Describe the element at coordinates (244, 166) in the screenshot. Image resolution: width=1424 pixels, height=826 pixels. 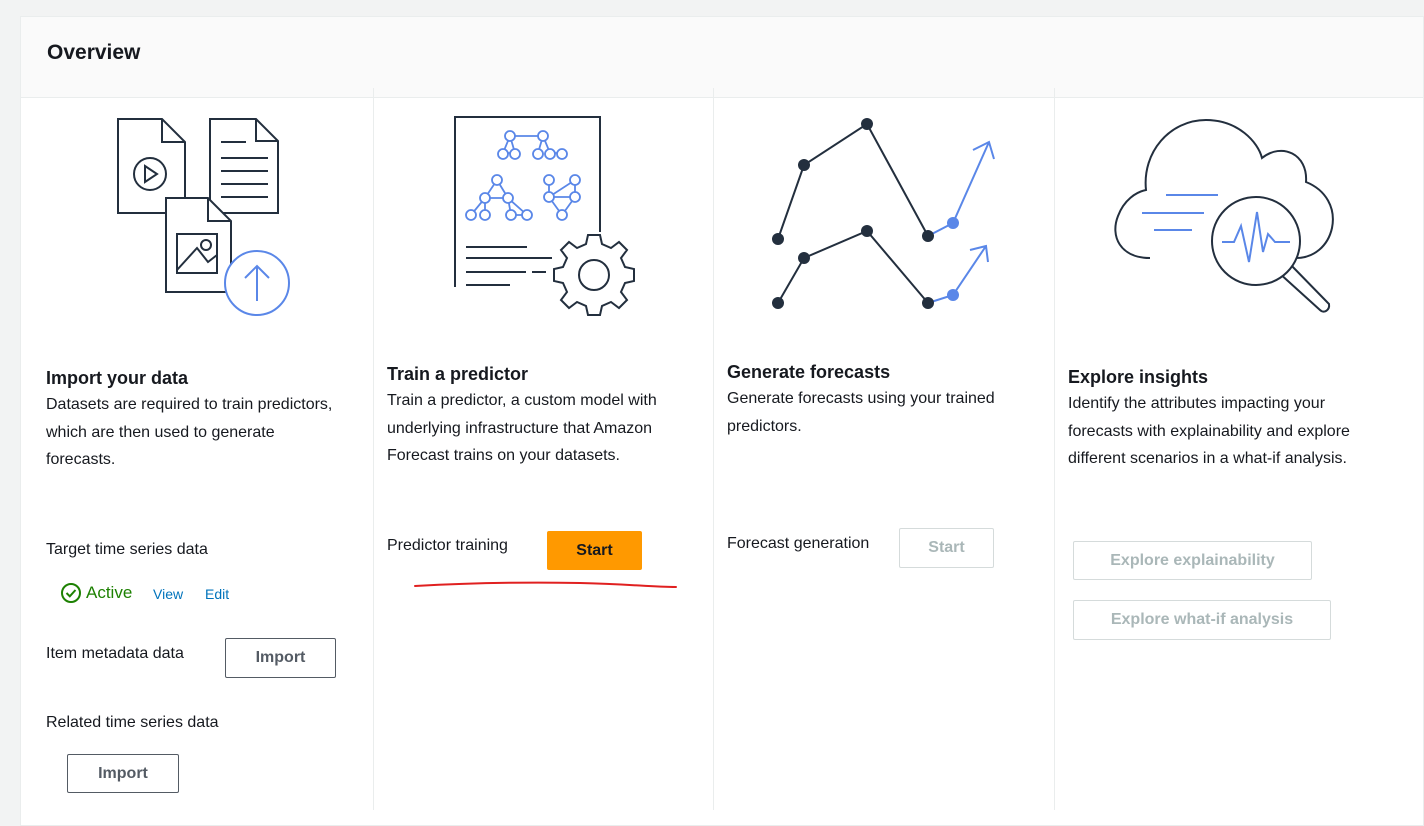
I see `document-icon` at that location.